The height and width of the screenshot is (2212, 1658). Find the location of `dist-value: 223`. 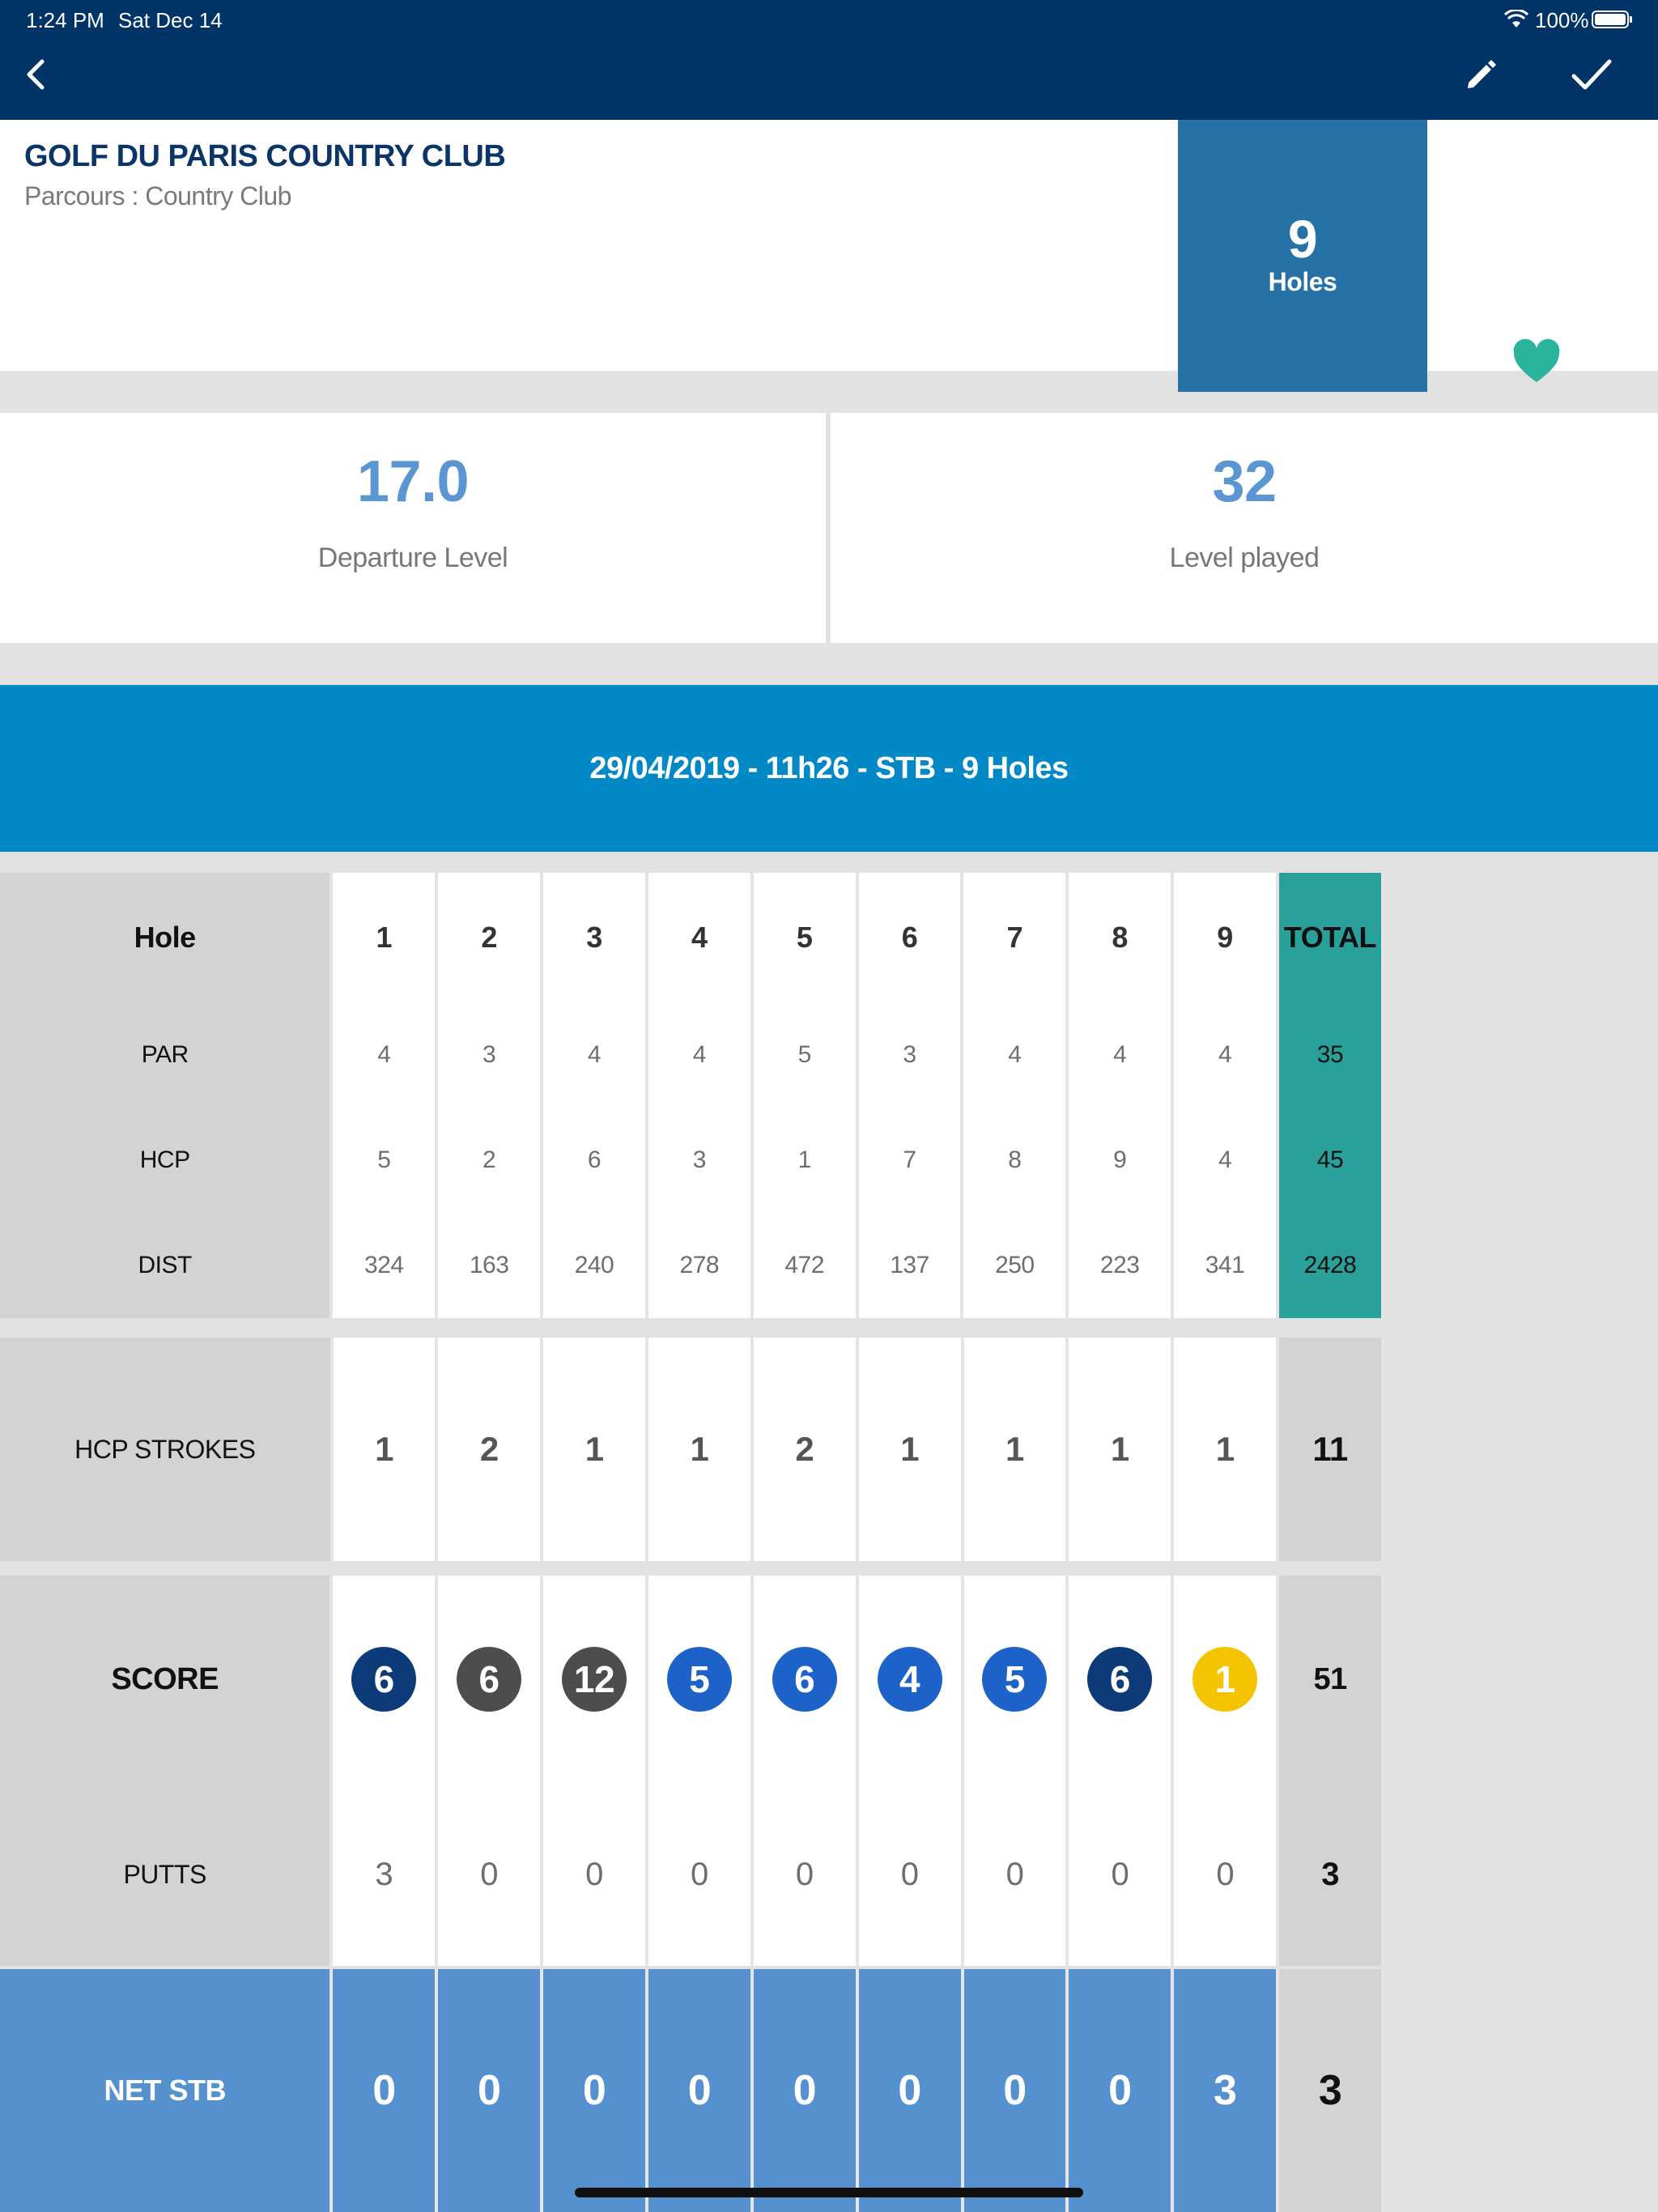

dist-value: 223 is located at coordinates (1121, 1265).